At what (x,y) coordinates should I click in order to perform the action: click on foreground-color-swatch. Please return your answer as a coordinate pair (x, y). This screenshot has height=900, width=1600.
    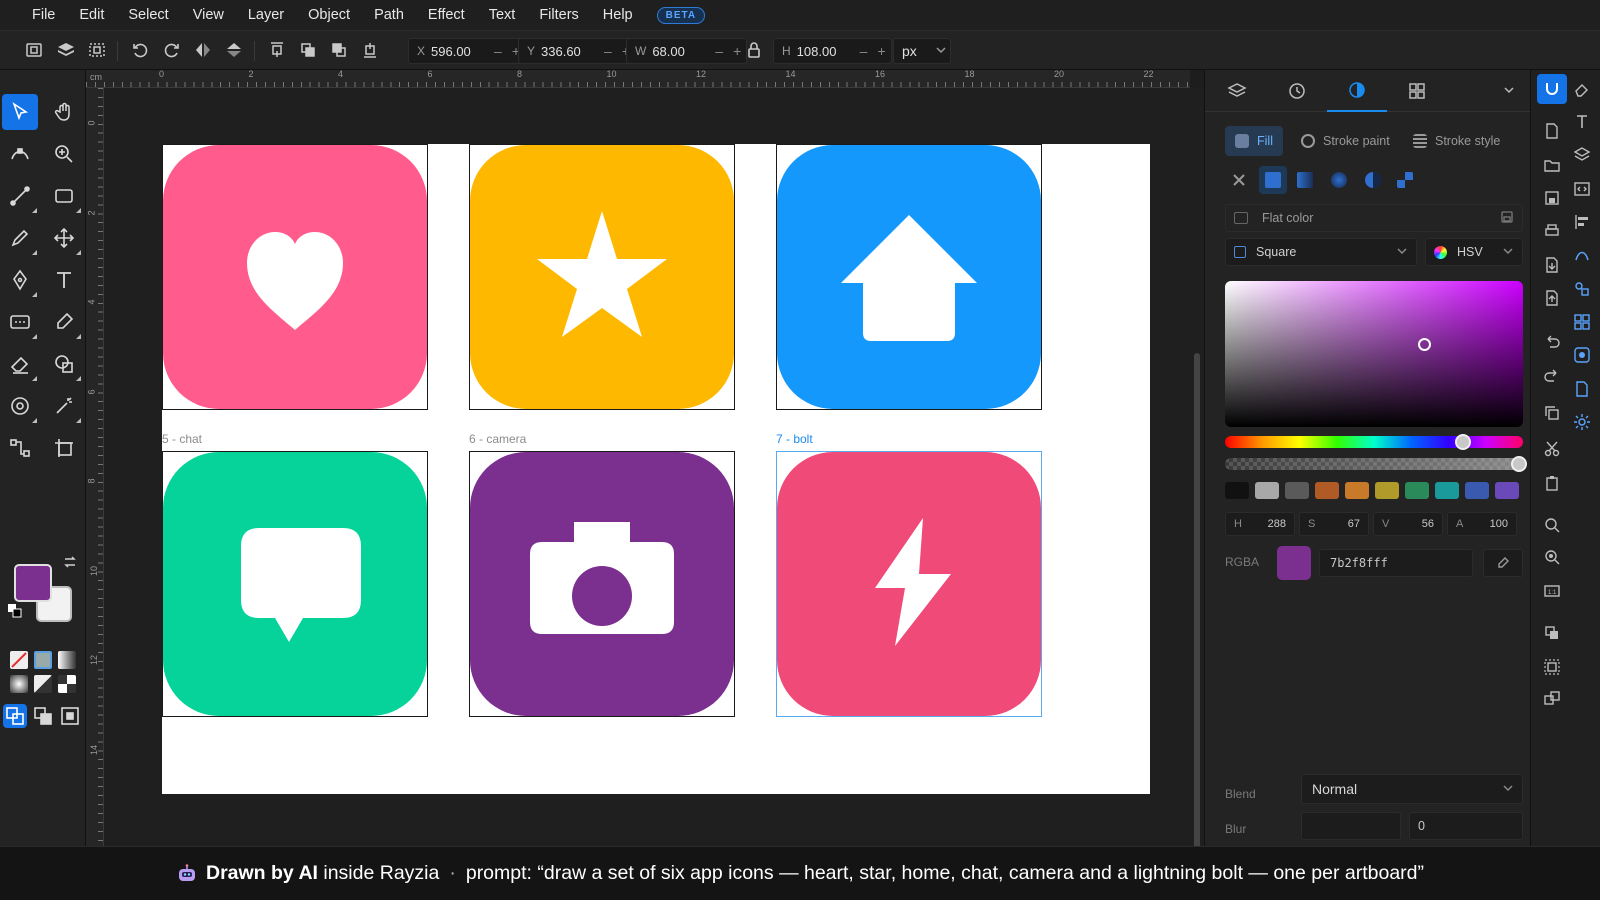
    Looking at the image, I should click on (33, 583).